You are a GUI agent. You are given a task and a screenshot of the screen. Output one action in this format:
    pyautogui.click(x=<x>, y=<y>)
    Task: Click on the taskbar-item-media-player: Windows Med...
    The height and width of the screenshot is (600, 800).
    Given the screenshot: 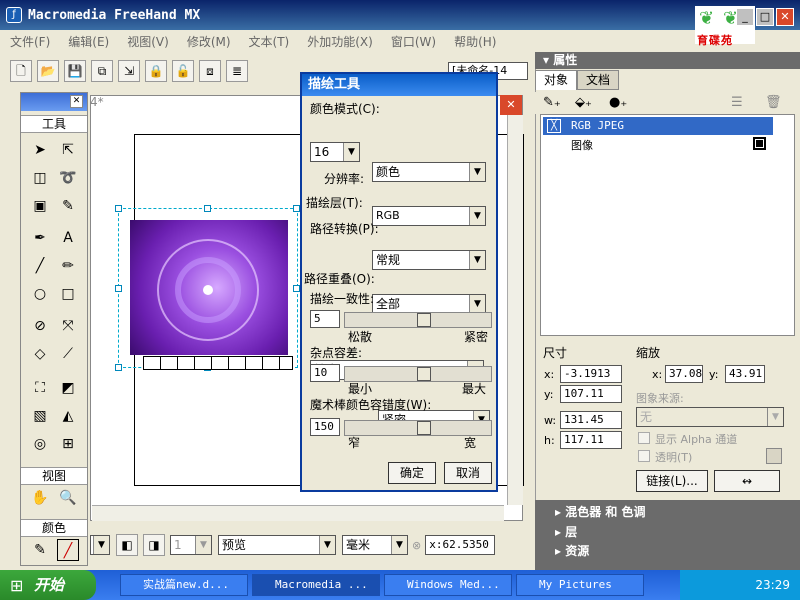 What is the action you would take?
    pyautogui.click(x=448, y=585)
    